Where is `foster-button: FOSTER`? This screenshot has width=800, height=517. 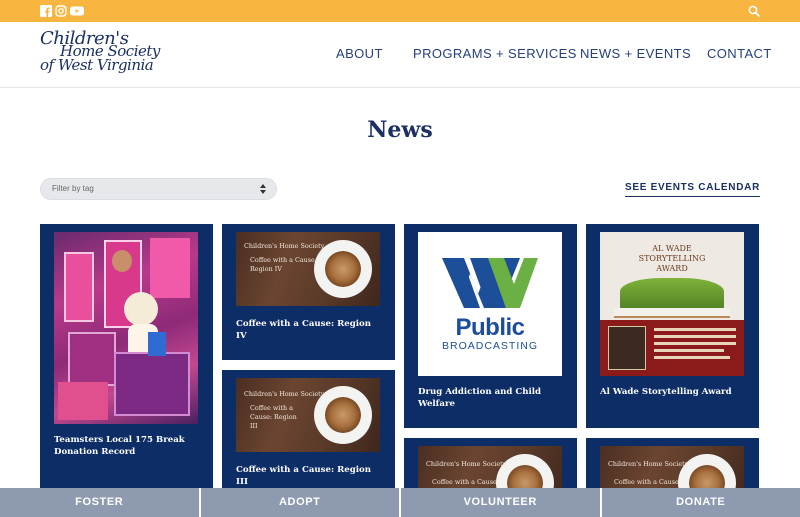
foster-button: FOSTER is located at coordinates (100, 502).